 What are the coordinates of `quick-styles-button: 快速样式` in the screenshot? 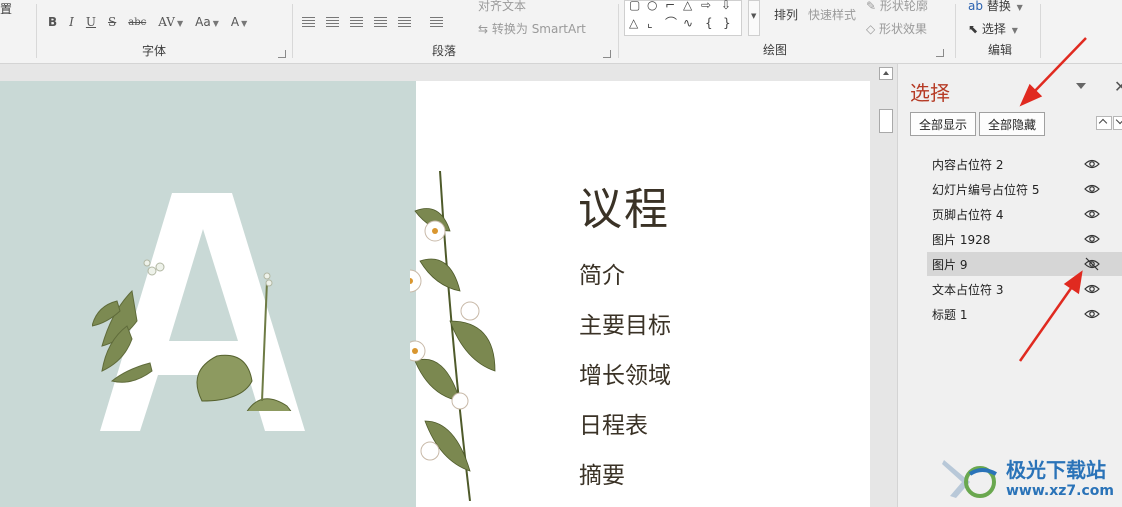 It's located at (832, 14).